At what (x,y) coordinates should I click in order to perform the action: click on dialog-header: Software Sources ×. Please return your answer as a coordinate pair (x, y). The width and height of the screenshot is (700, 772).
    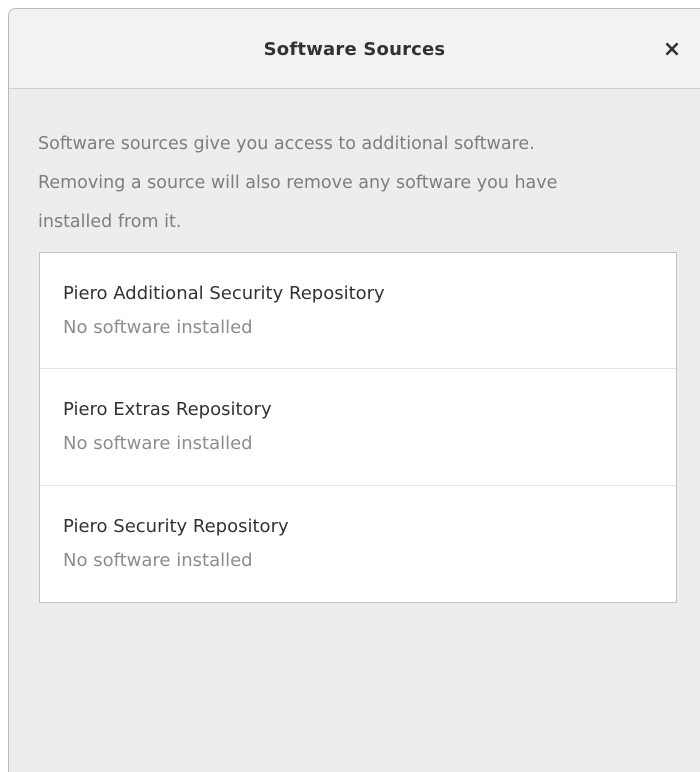
    Looking at the image, I should click on (354, 49).